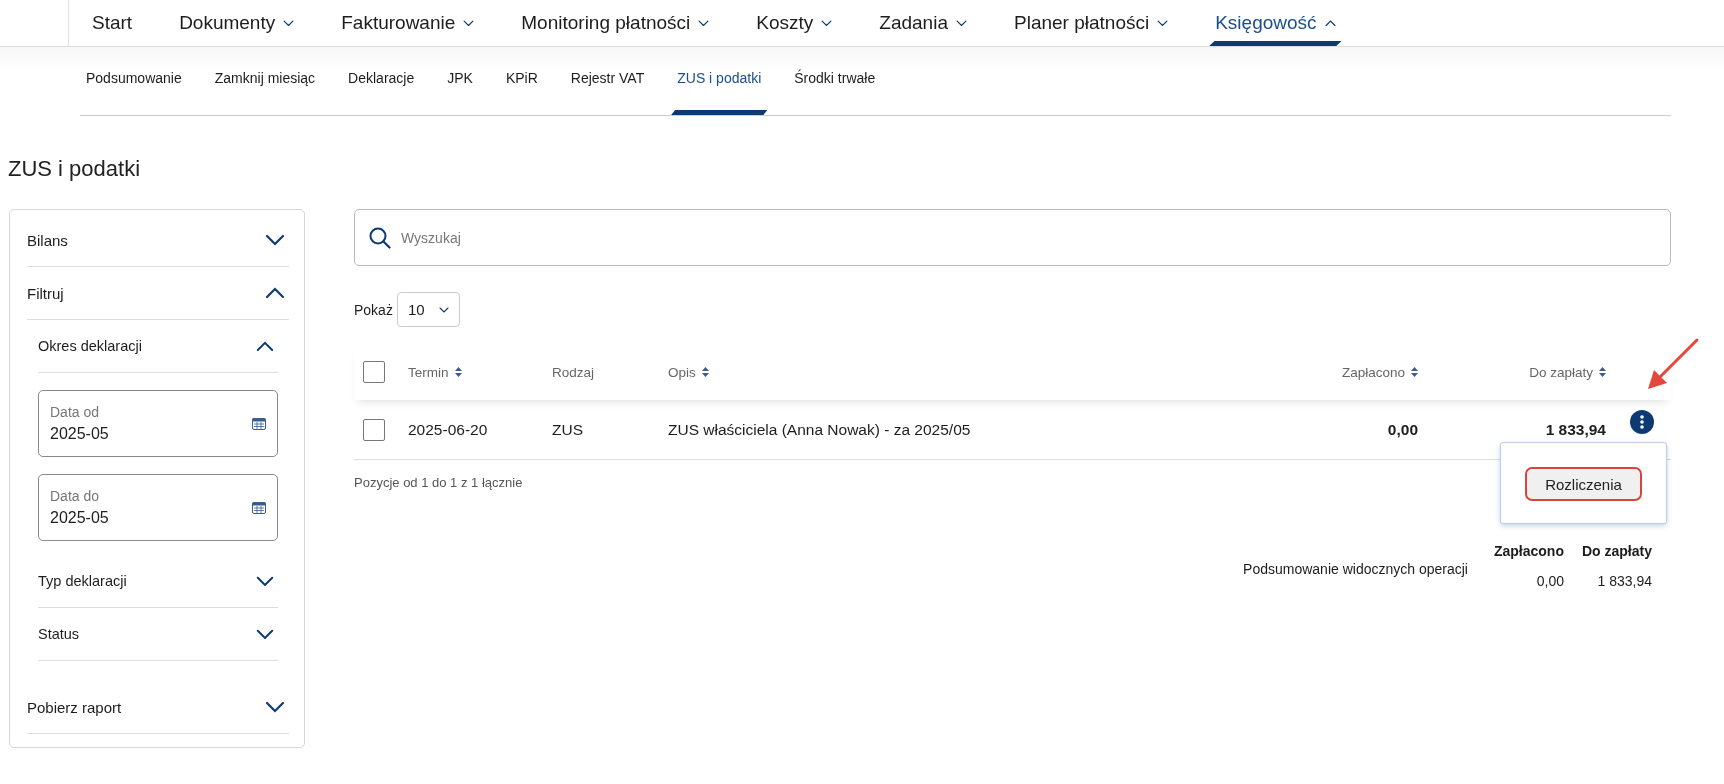 Image resolution: width=1724 pixels, height=784 pixels. I want to click on search-input: Wyszukaj, so click(1027, 237).